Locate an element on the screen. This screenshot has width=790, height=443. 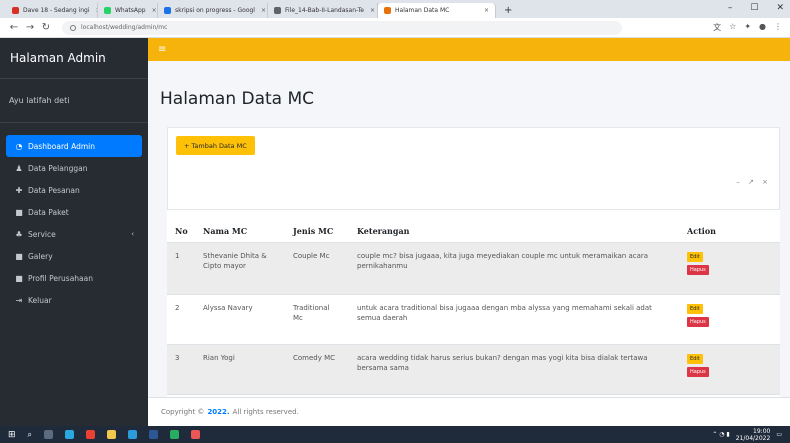
chrome-icon is located at coordinates (91, 434).